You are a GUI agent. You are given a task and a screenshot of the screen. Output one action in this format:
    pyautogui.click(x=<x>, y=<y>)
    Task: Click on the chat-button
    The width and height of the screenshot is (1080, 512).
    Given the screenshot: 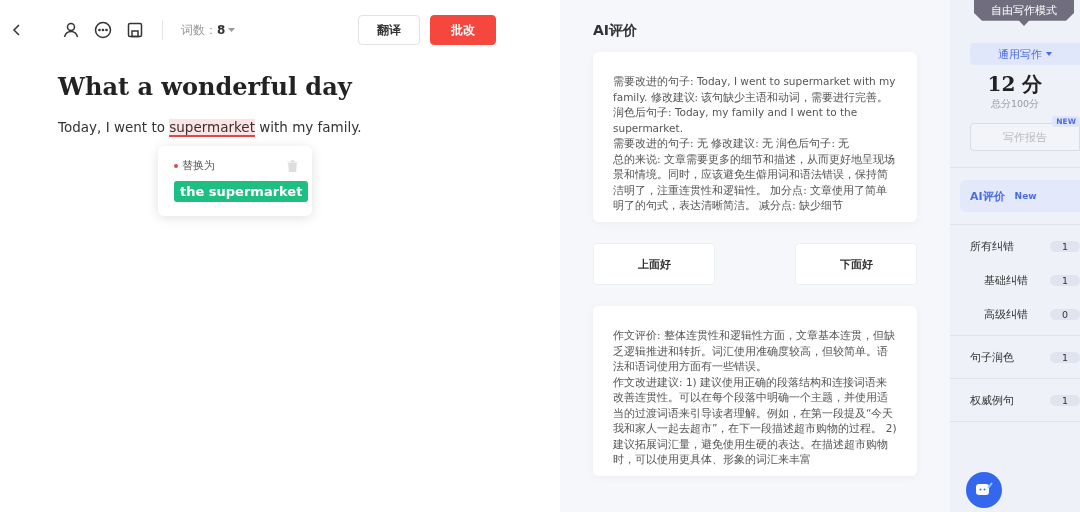 What is the action you would take?
    pyautogui.click(x=984, y=490)
    